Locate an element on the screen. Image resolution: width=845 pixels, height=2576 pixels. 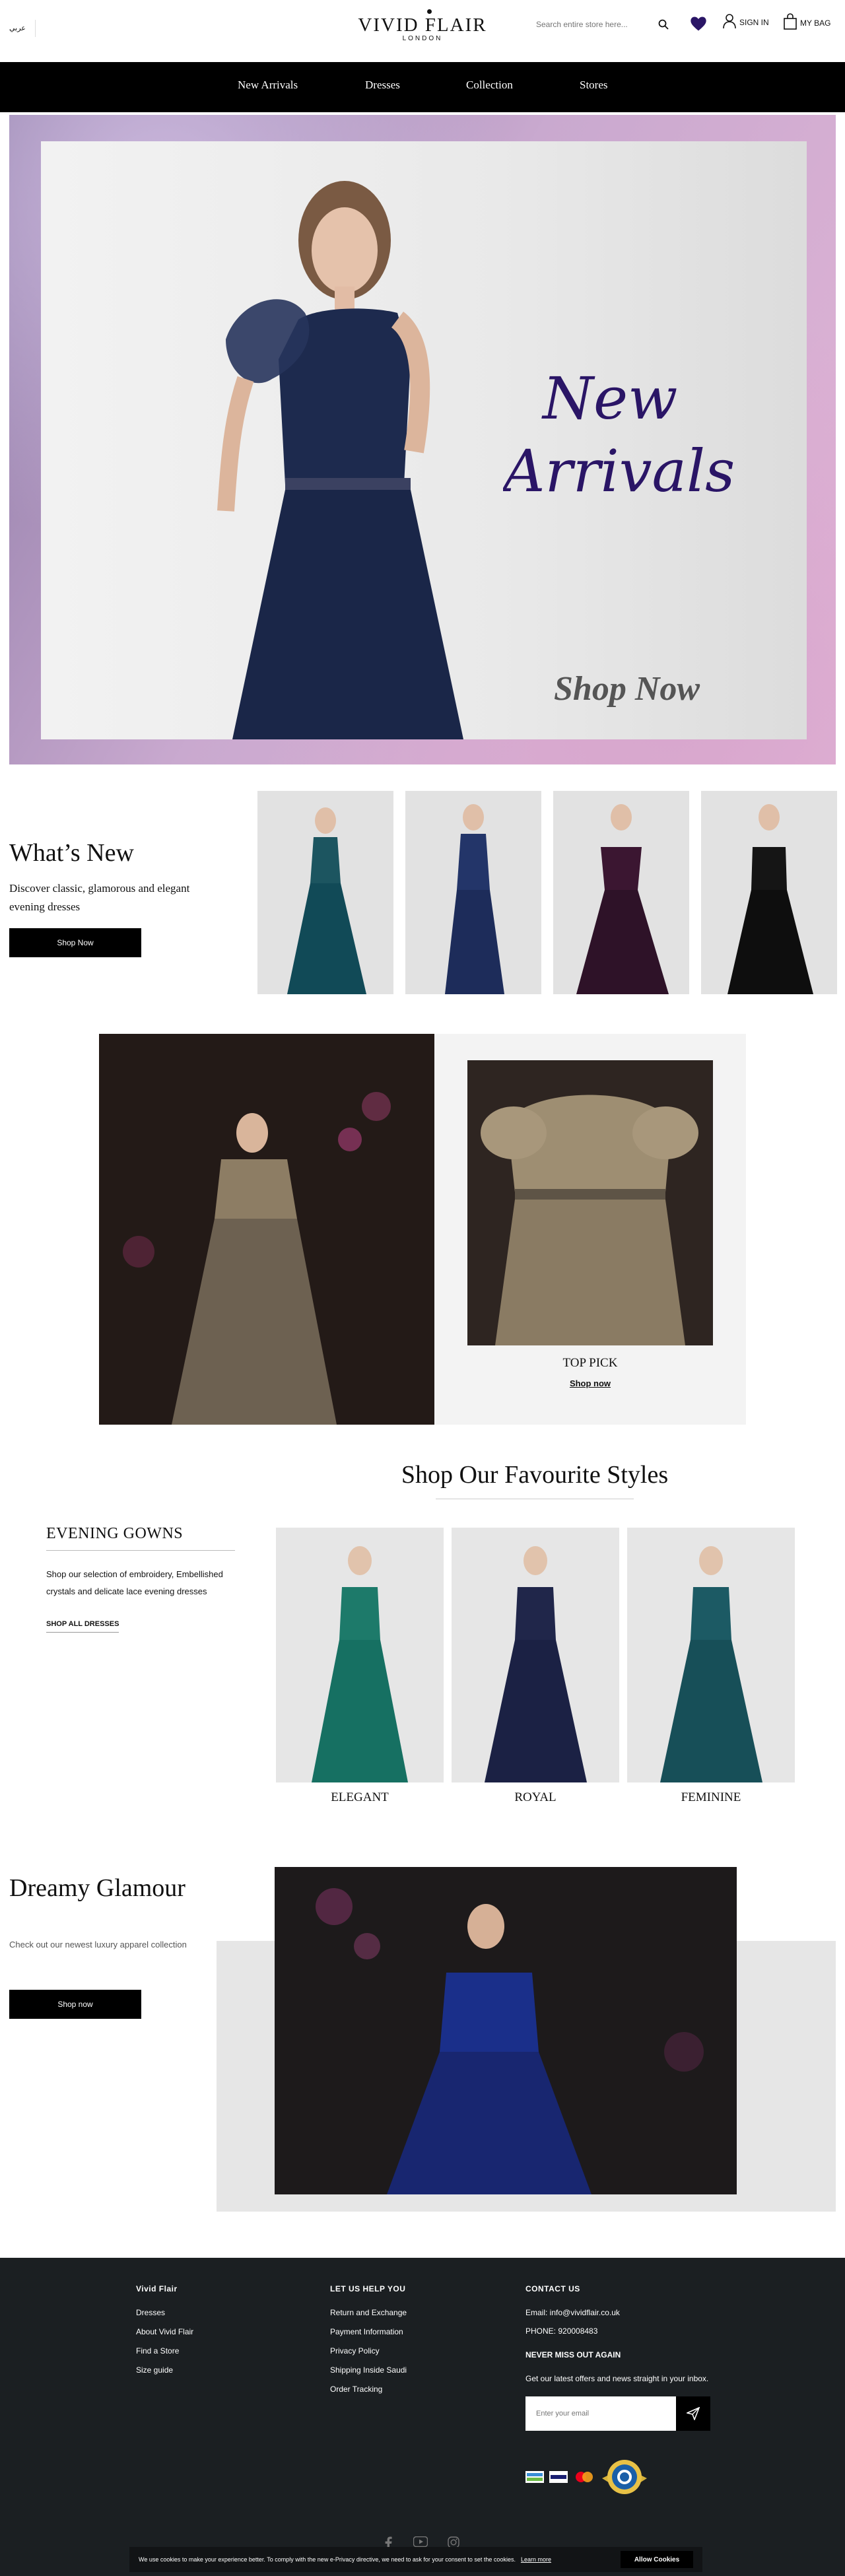
bag-icon is located at coordinates (790, 23).